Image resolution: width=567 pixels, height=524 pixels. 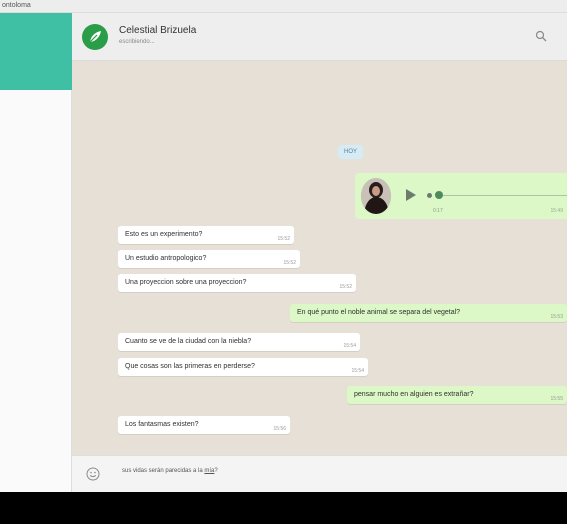 I want to click on search-icon, so click(x=541, y=36).